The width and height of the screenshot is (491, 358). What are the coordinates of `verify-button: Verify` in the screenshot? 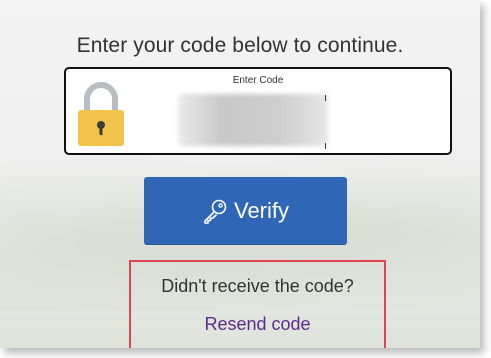 It's located at (245, 211).